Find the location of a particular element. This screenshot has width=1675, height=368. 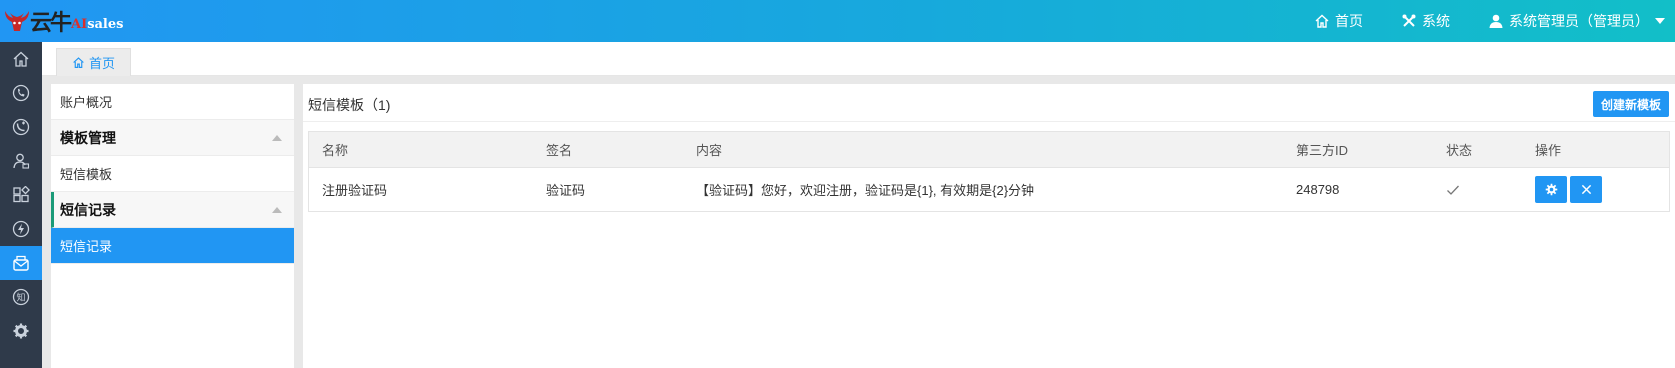

close-icon is located at coordinates (1586, 189).